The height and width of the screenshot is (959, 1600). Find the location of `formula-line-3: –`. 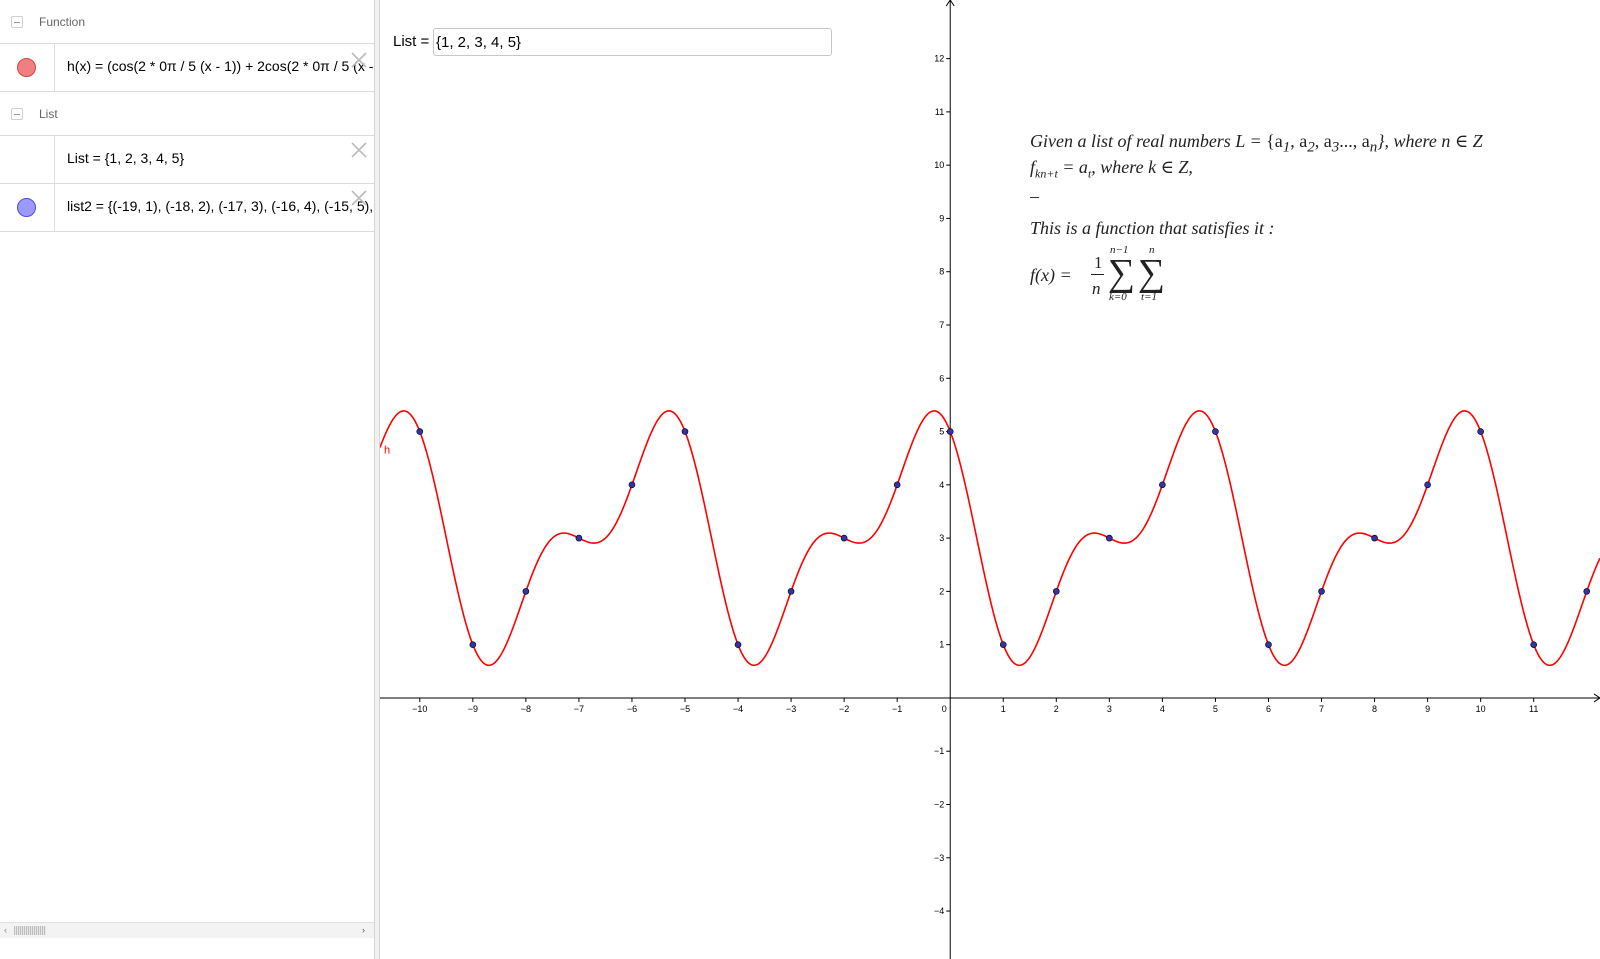

formula-line-3: – is located at coordinates (1034, 196).